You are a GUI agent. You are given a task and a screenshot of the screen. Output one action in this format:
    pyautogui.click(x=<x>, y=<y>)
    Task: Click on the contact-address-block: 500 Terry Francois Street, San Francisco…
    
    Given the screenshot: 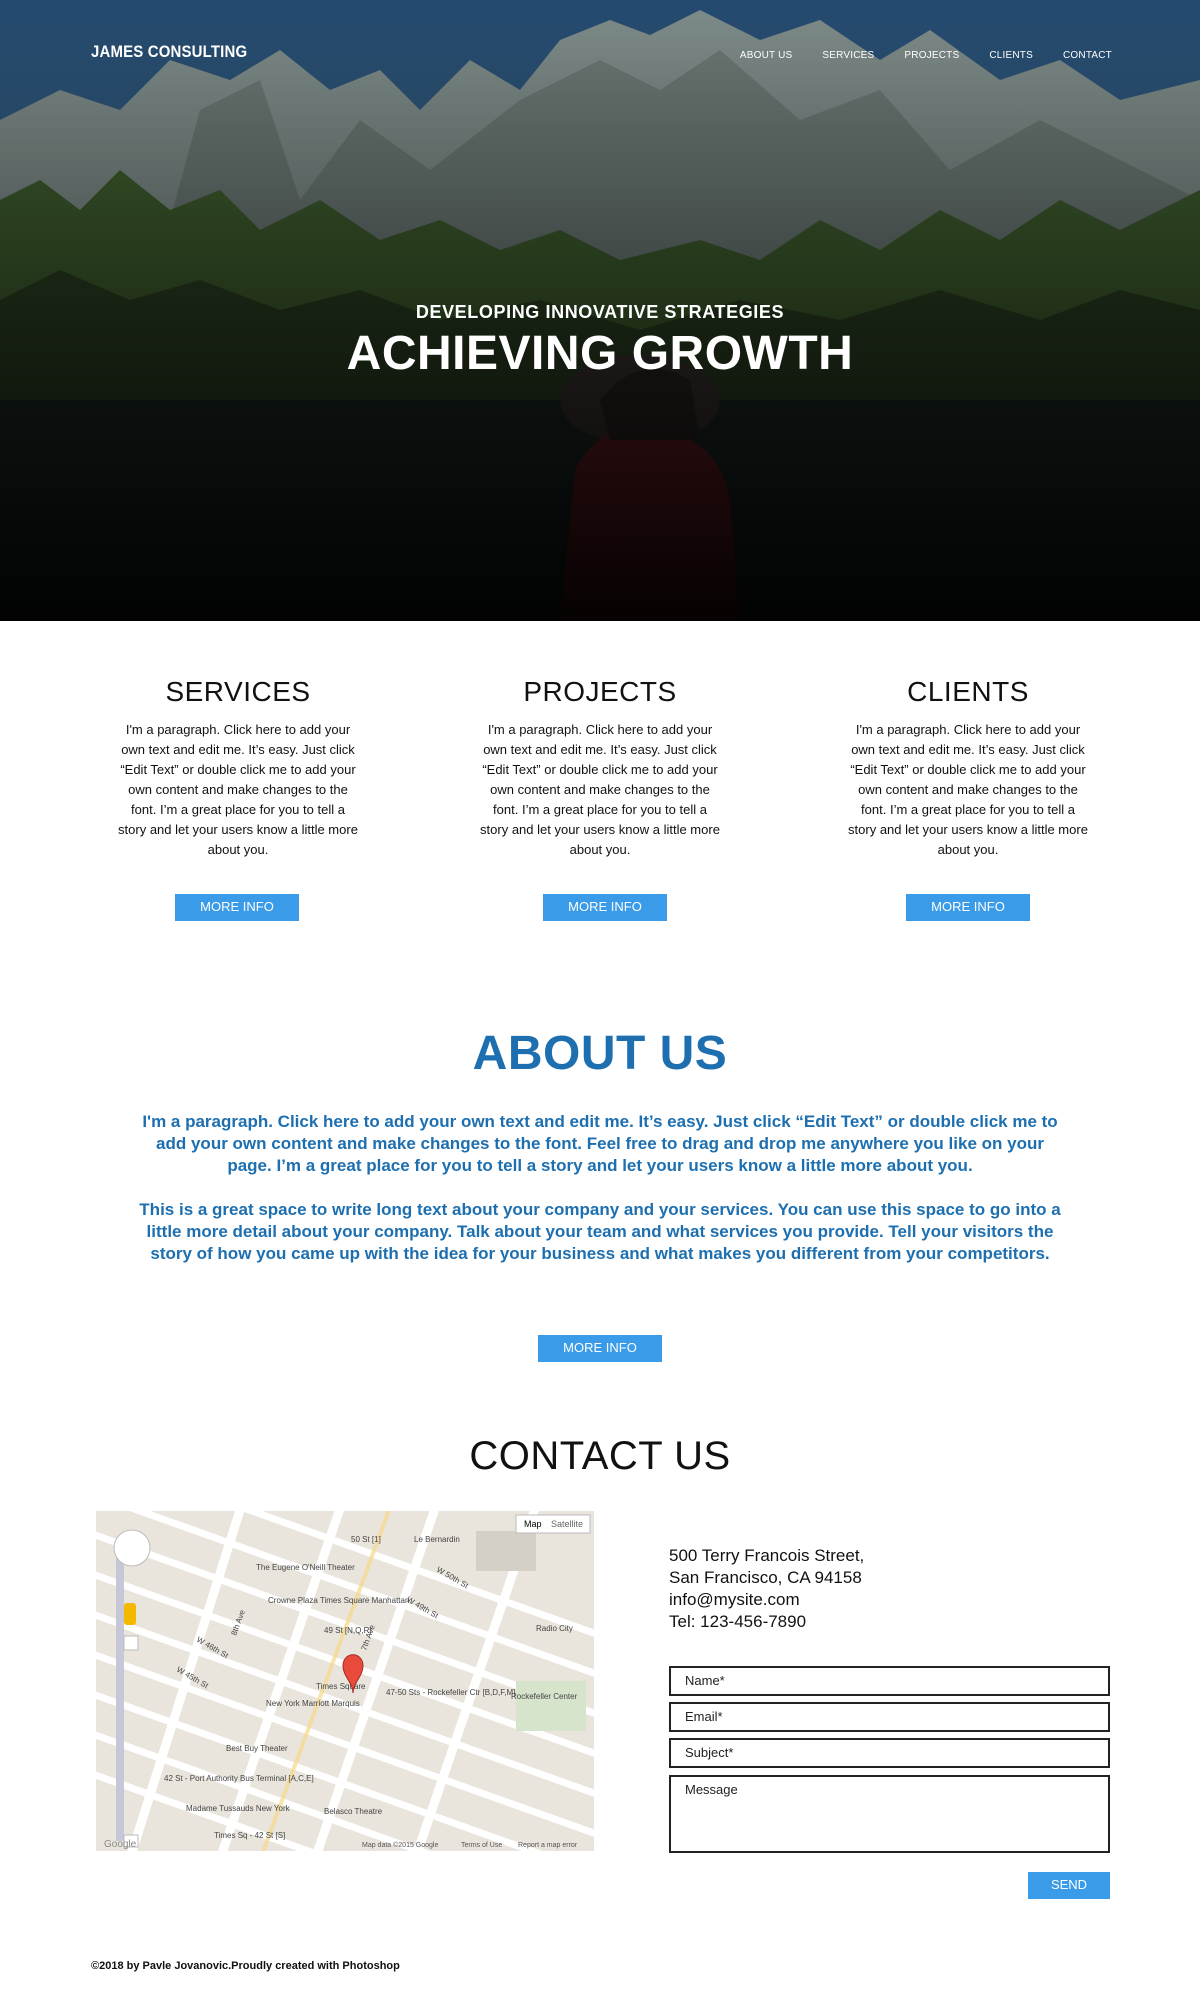 What is the action you would take?
    pyautogui.click(x=766, y=1589)
    